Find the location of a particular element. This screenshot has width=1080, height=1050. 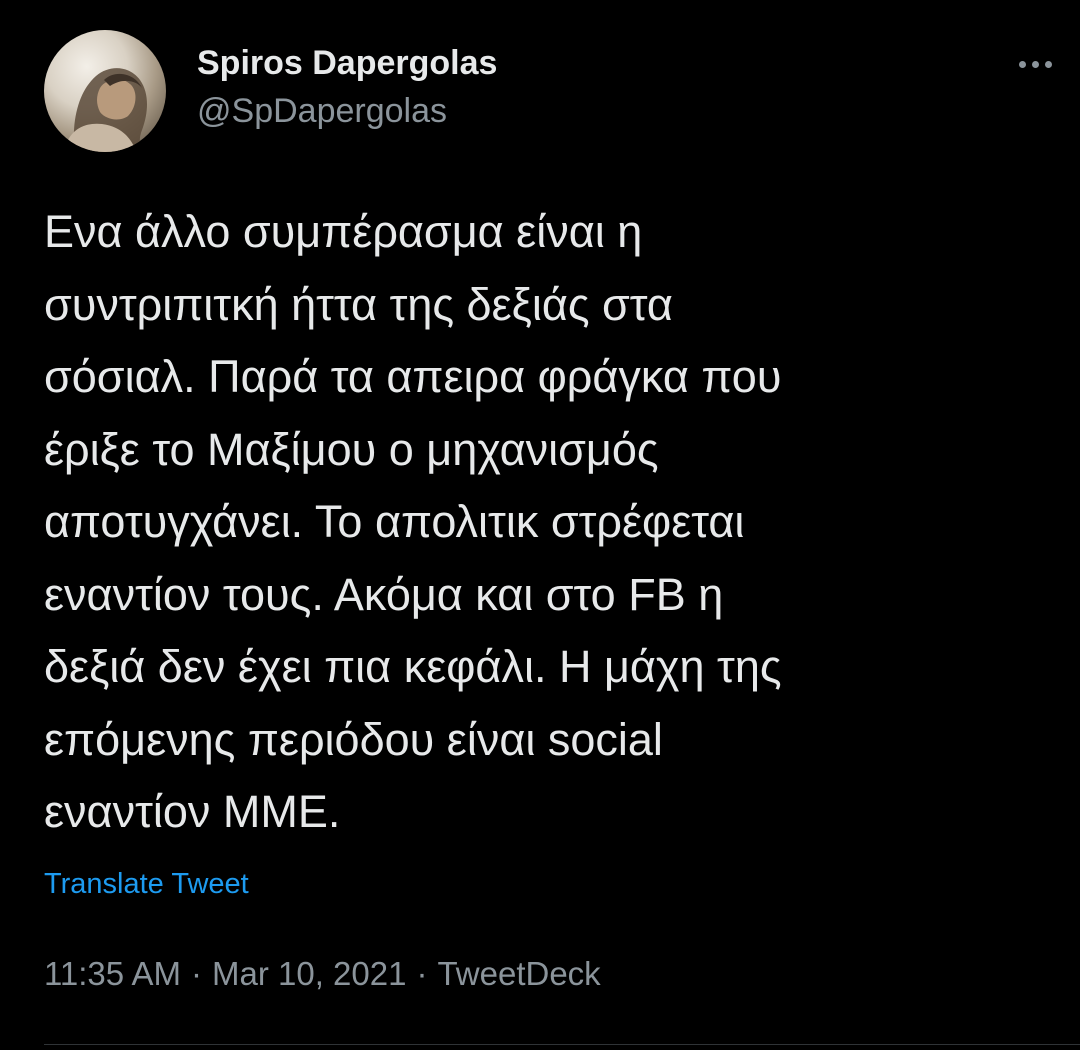

tweet-text-line: εναντίον τους. Ακόμα και στο FB η is located at coordinates (384, 594).